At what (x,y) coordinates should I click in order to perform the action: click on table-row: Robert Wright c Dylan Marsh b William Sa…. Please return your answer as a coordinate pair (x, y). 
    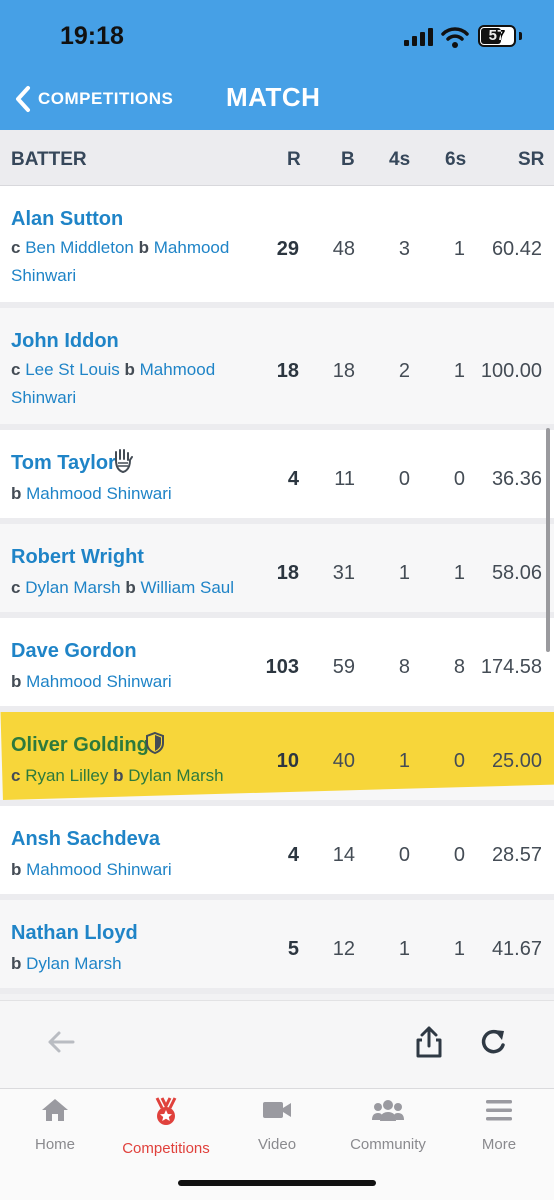
    Looking at the image, I should click on (277, 571).